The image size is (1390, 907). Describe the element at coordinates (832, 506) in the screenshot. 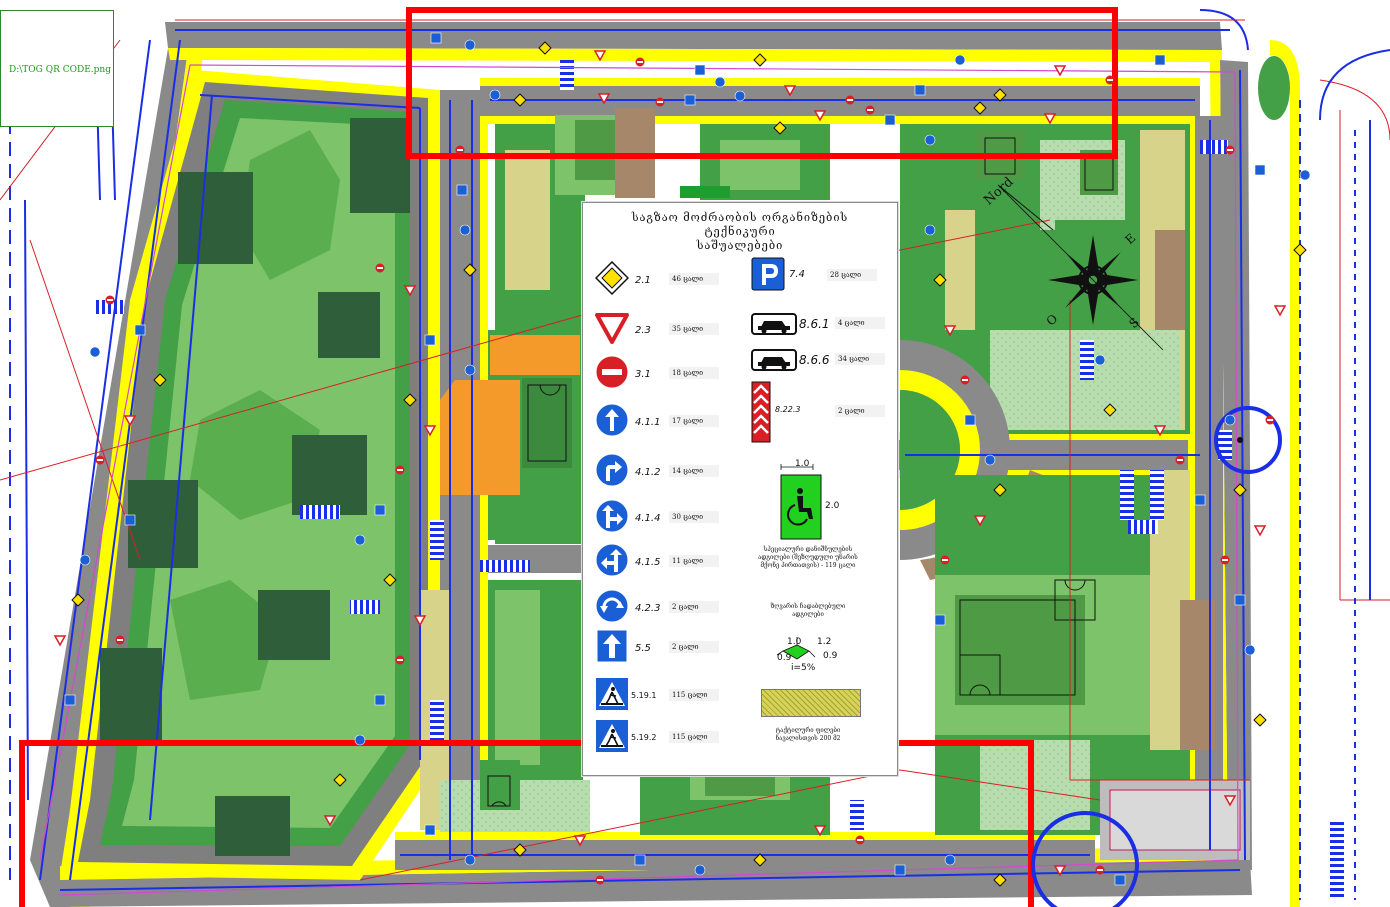

I see `disabled-parking-height: 2.0` at that location.